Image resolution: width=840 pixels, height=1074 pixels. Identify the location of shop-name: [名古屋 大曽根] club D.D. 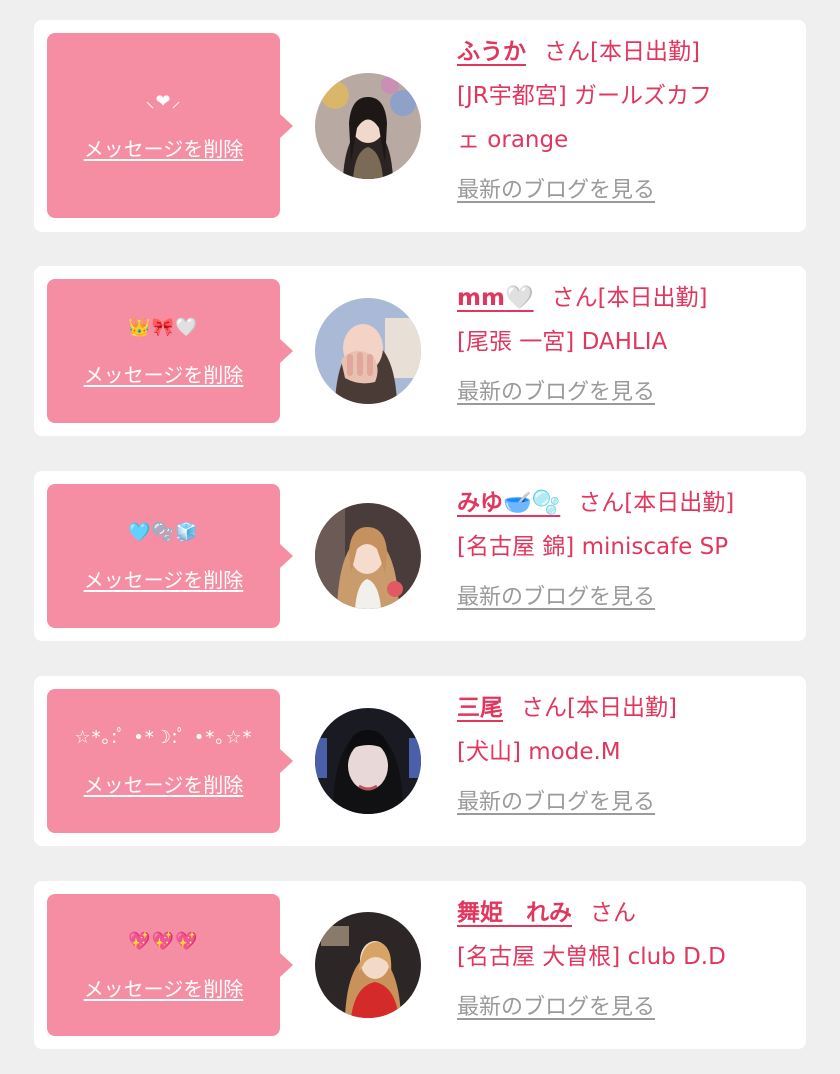
(591, 957).